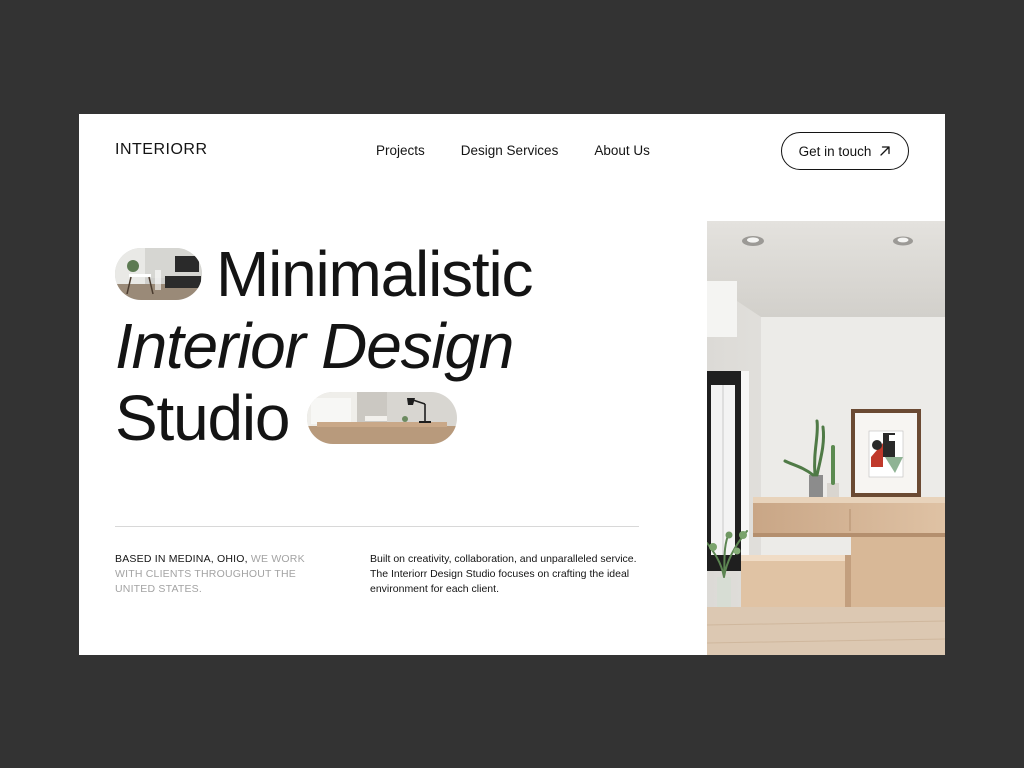  Describe the element at coordinates (510, 150) in the screenshot. I see `nav-item-design-services: Design Services` at that location.